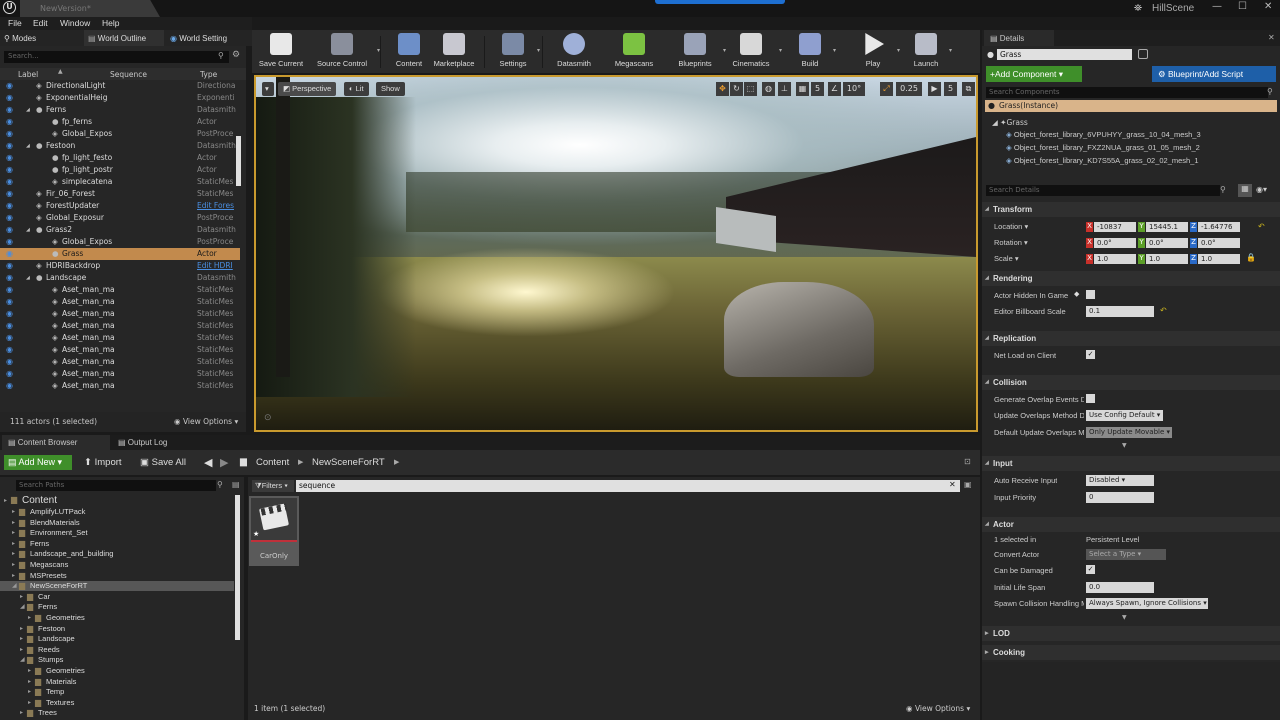 This screenshot has height=720, width=1280. Describe the element at coordinates (272, 462) in the screenshot. I see `breadcrumb-content: Content` at that location.